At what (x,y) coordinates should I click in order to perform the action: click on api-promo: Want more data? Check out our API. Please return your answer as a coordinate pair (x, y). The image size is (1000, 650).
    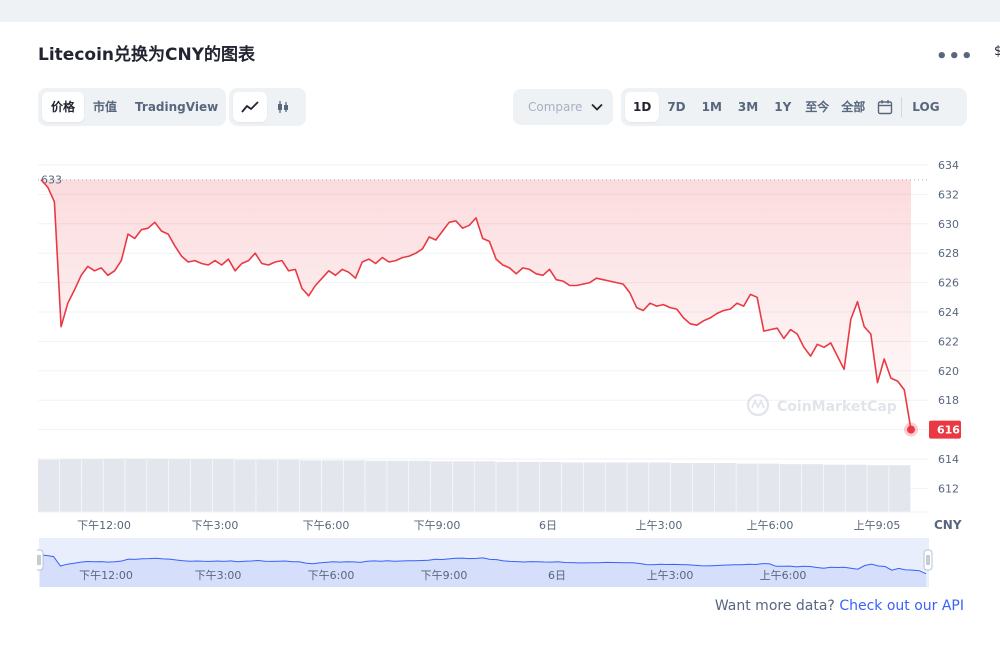
    Looking at the image, I should click on (839, 606).